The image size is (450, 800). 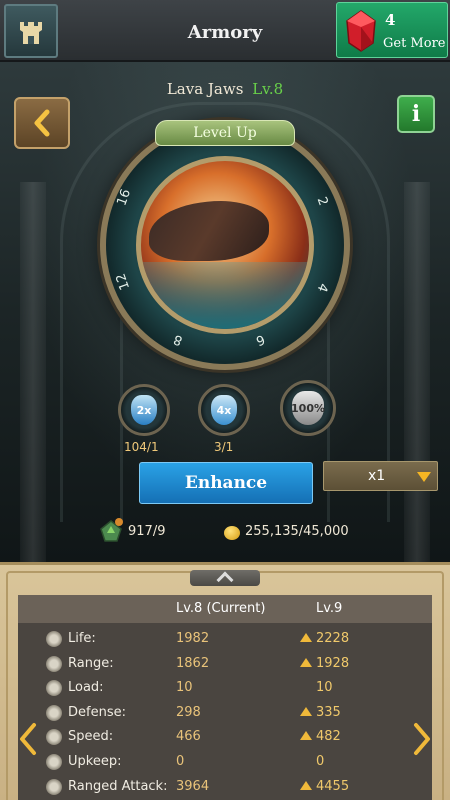 I want to click on ranged-attack-icon, so click(x=54, y=786).